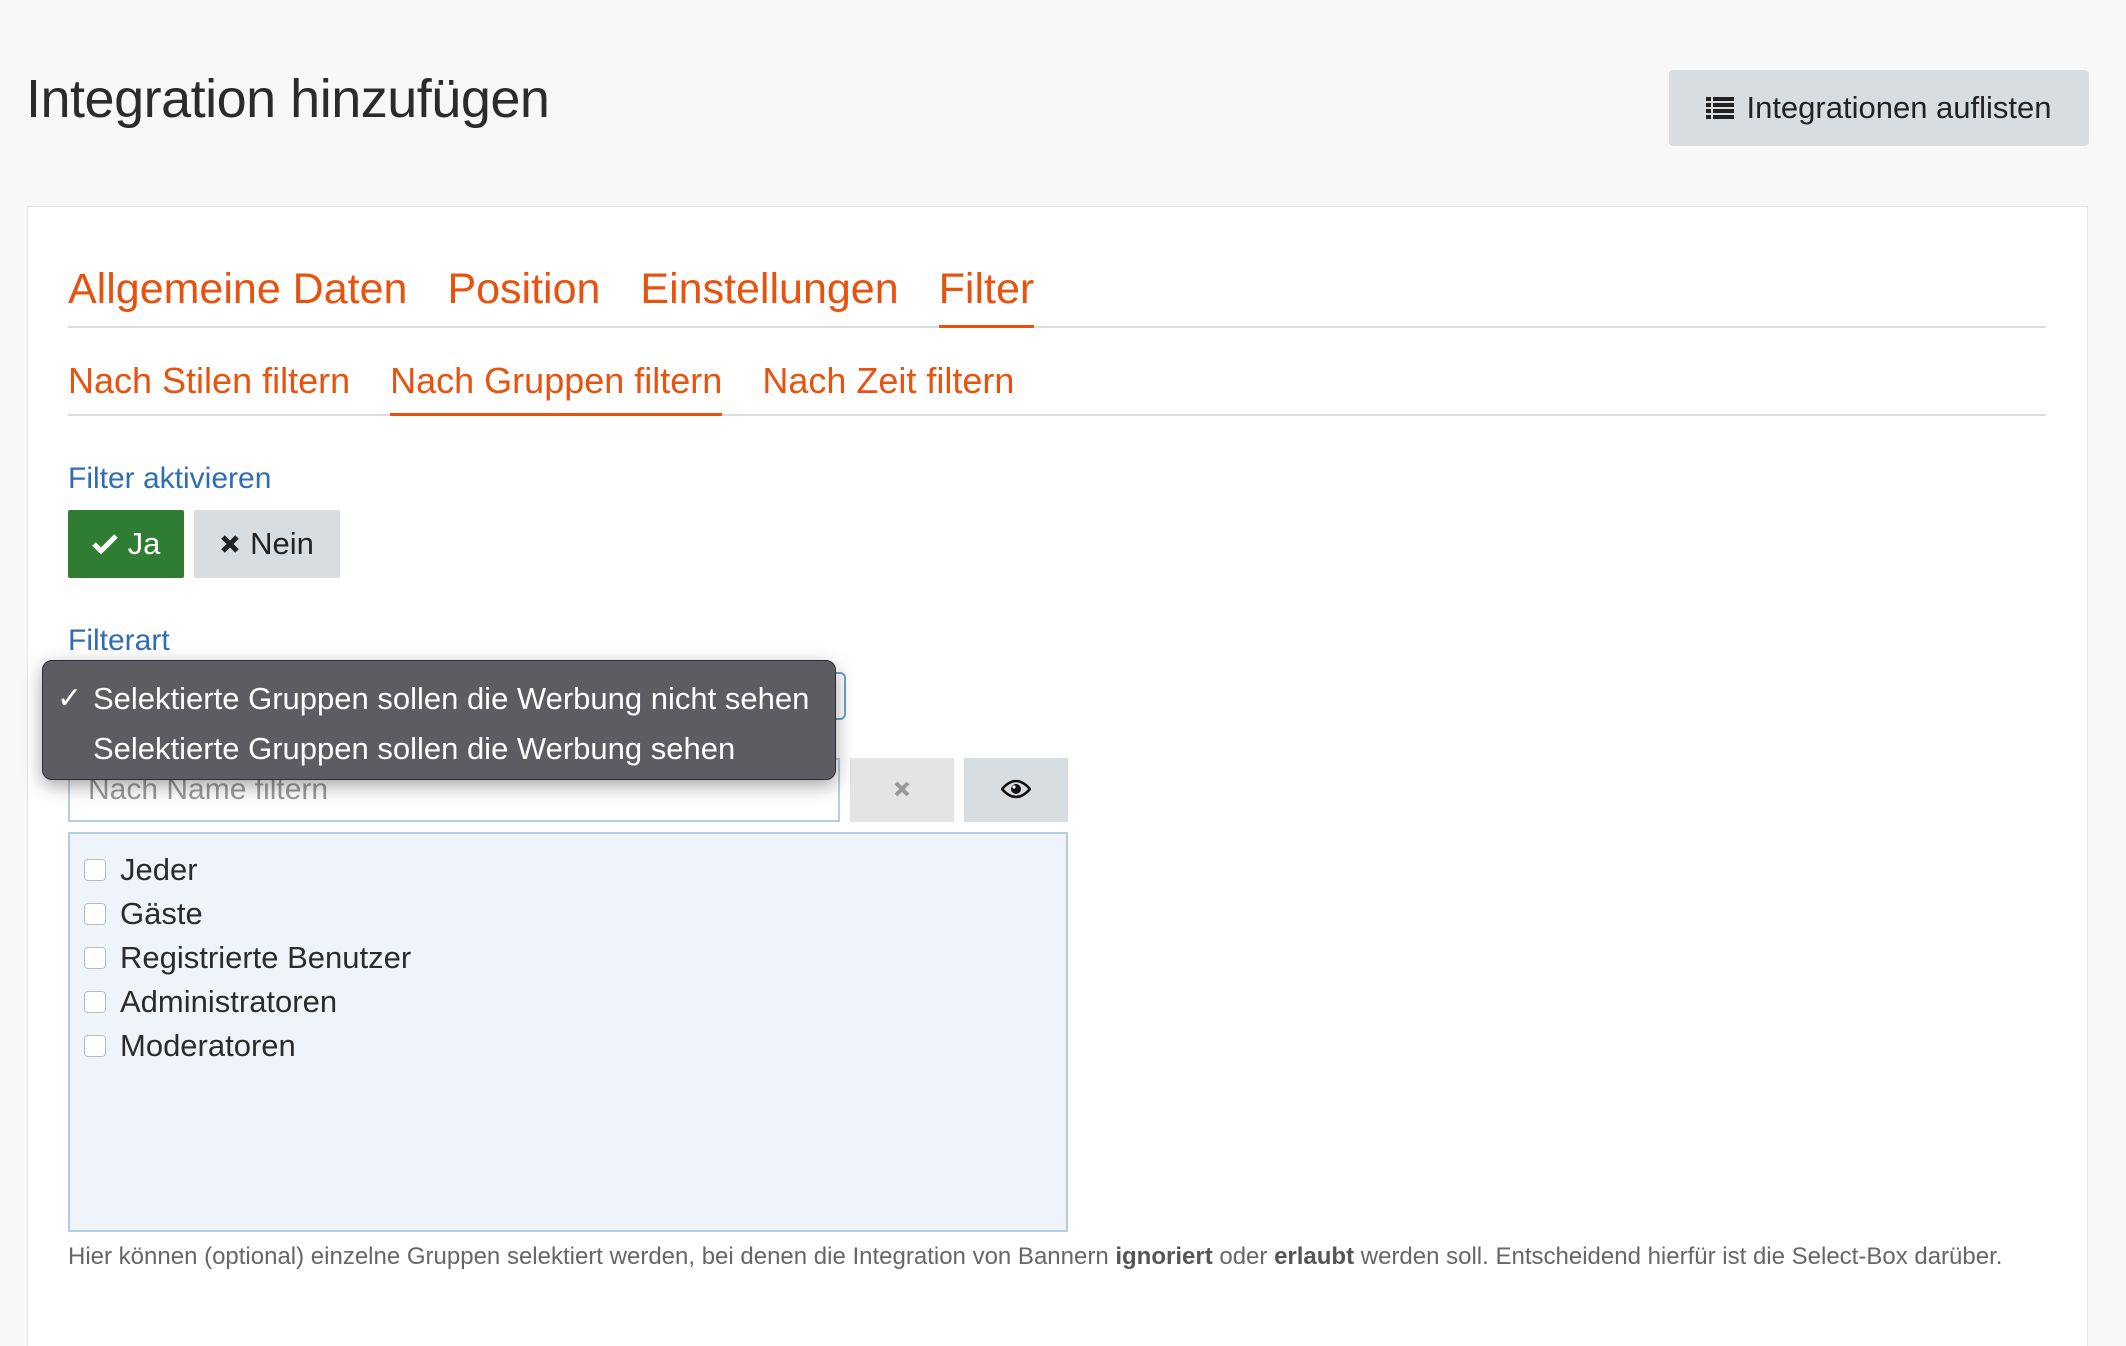 The width and height of the screenshot is (2126, 1346). What do you see at coordinates (575, 1002) in the screenshot?
I see `list-item: Administratoren` at bounding box center [575, 1002].